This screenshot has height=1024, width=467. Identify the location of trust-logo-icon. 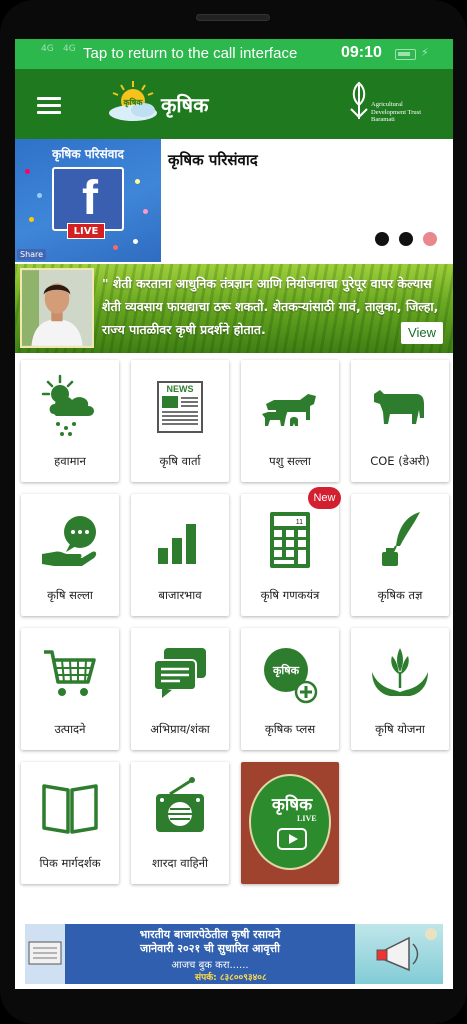
(359, 100).